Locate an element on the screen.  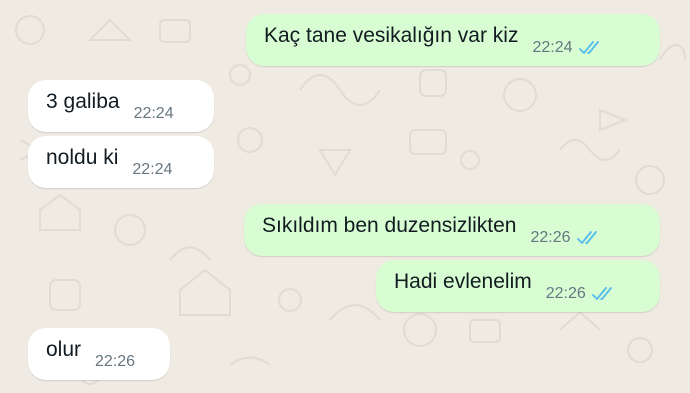
message-text: Sıkıldım ben duzensizlikten is located at coordinates (389, 225).